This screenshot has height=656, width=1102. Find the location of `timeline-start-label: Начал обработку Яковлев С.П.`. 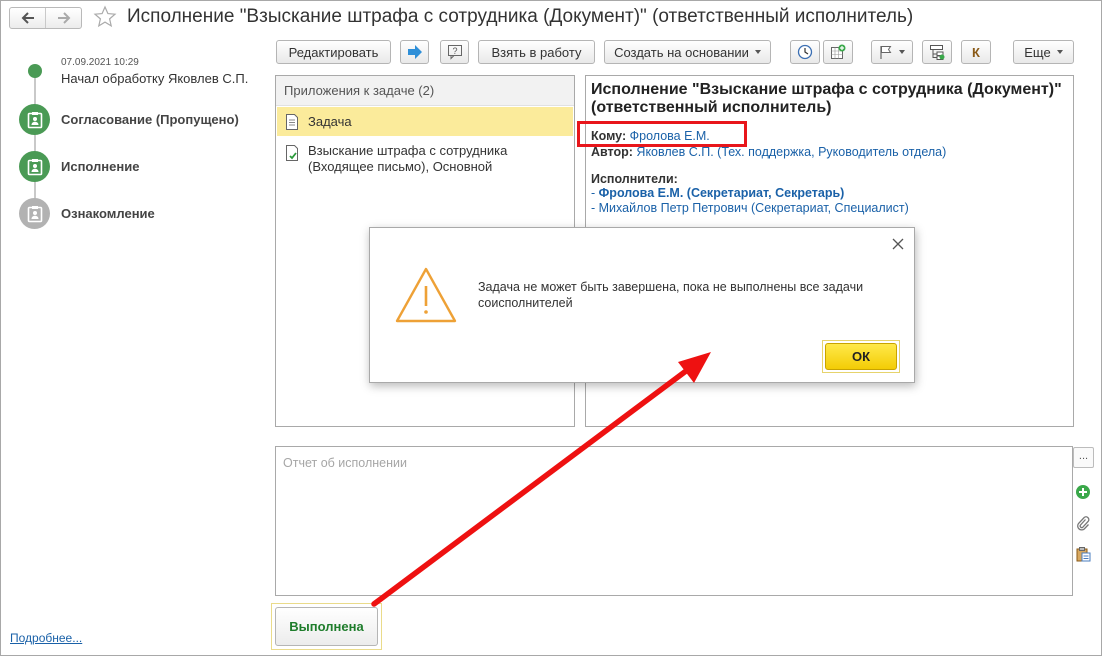

timeline-start-label: Начал обработку Яковлев С.П. is located at coordinates (155, 78).